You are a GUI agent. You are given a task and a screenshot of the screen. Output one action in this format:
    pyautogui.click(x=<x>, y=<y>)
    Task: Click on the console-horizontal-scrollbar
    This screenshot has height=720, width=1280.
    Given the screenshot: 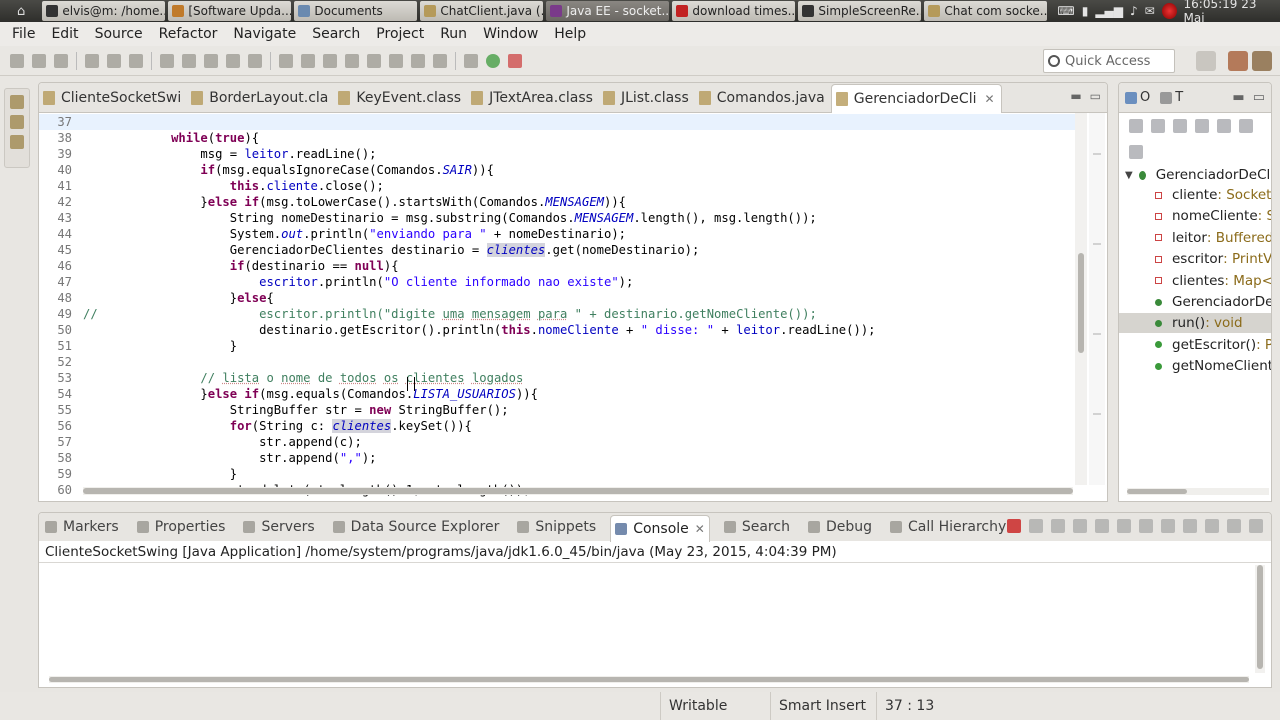 What is the action you would take?
    pyautogui.click(x=649, y=679)
    